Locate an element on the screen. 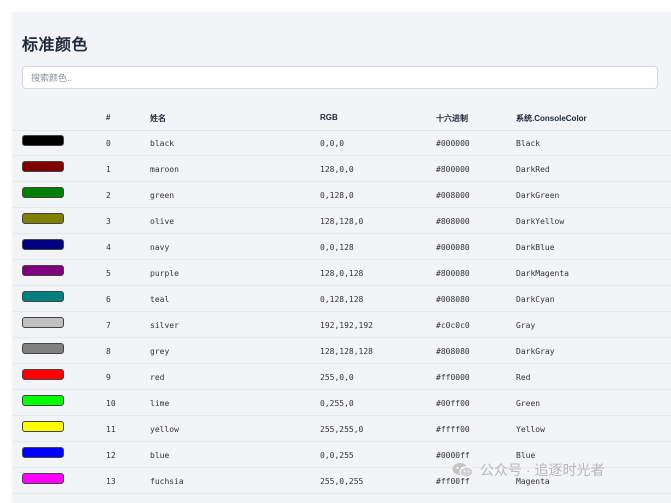 The height and width of the screenshot is (503, 671). console-color: DarkYellow is located at coordinates (540, 221).